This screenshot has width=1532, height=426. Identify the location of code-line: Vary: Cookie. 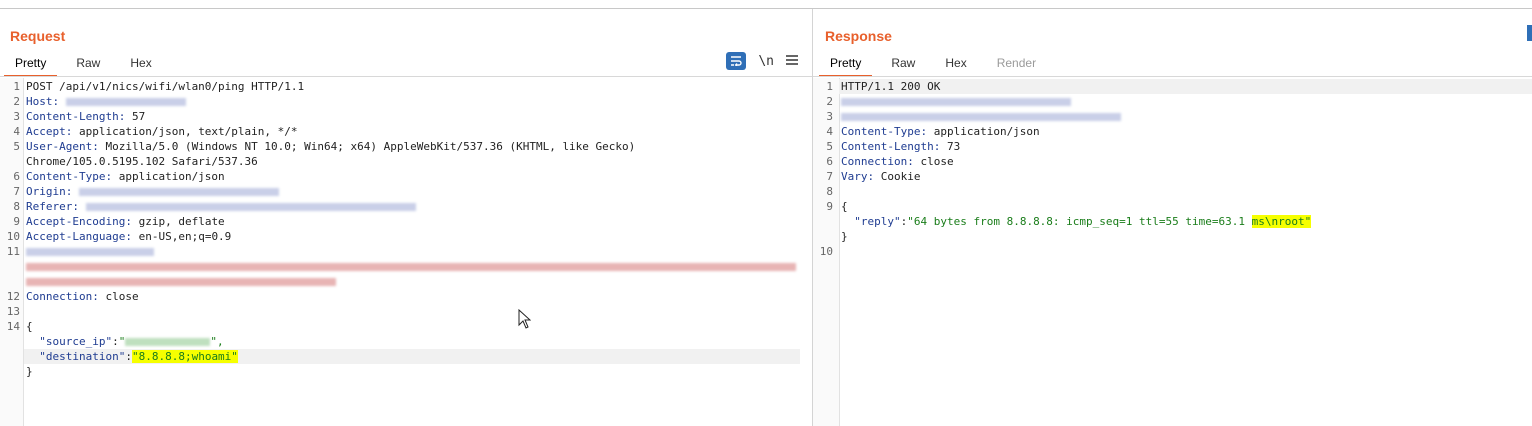
(880, 176).